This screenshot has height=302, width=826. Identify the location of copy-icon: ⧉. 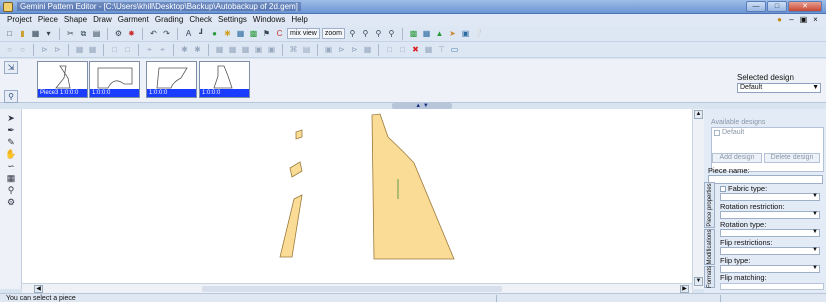
(83, 33).